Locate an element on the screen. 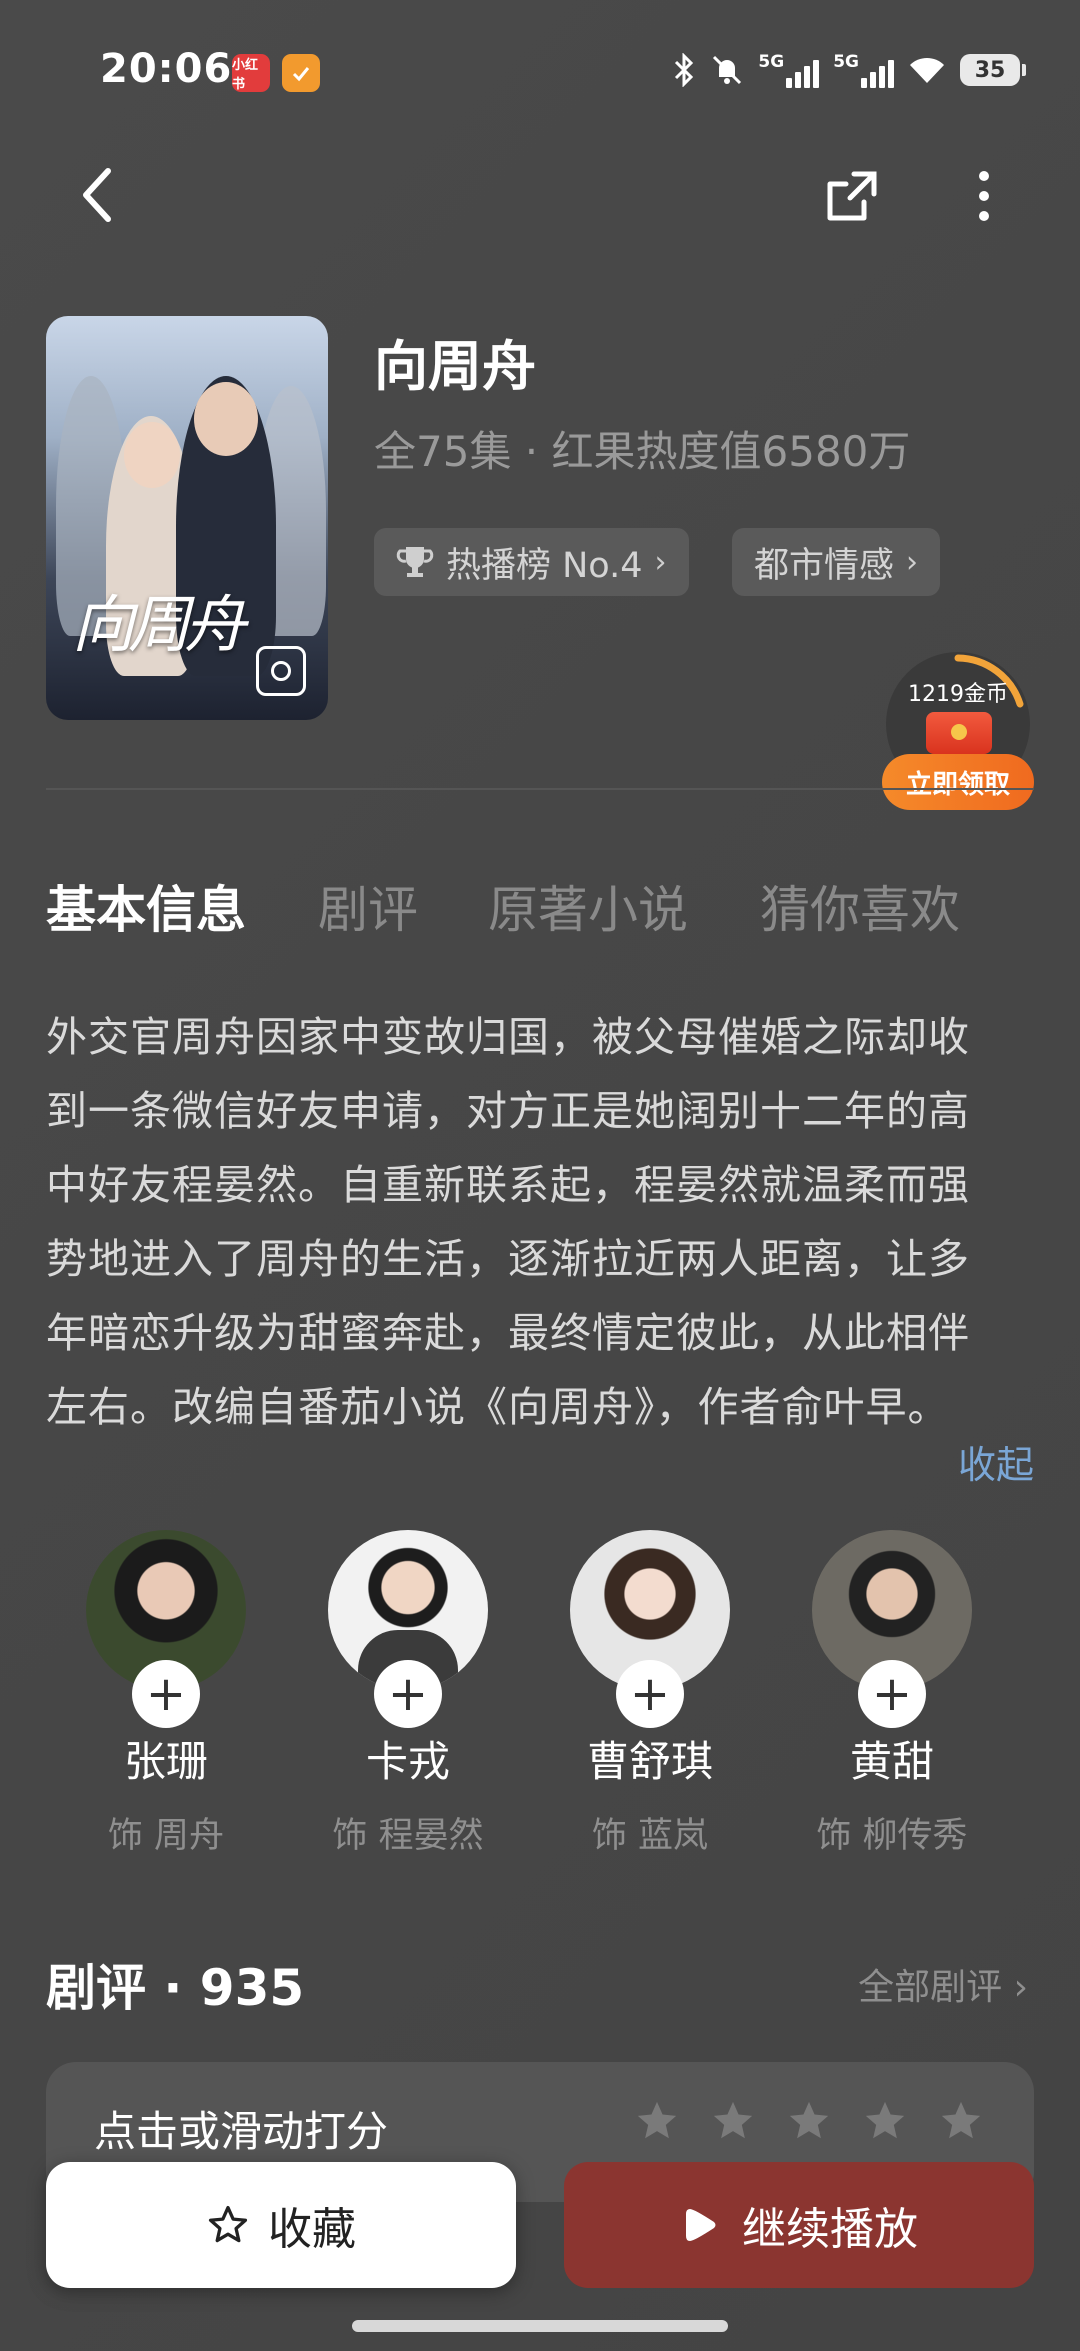 This screenshot has height=2351, width=1080. cast-name: 黄甜 is located at coordinates (891, 1761).